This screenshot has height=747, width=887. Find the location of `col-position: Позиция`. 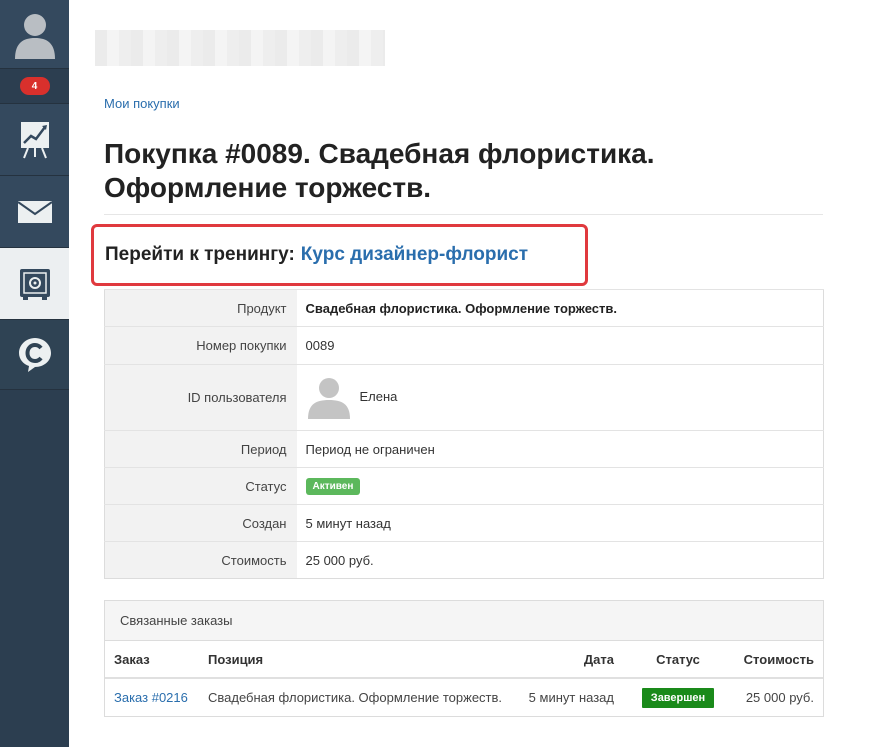

col-position: Позиция is located at coordinates (358, 660).